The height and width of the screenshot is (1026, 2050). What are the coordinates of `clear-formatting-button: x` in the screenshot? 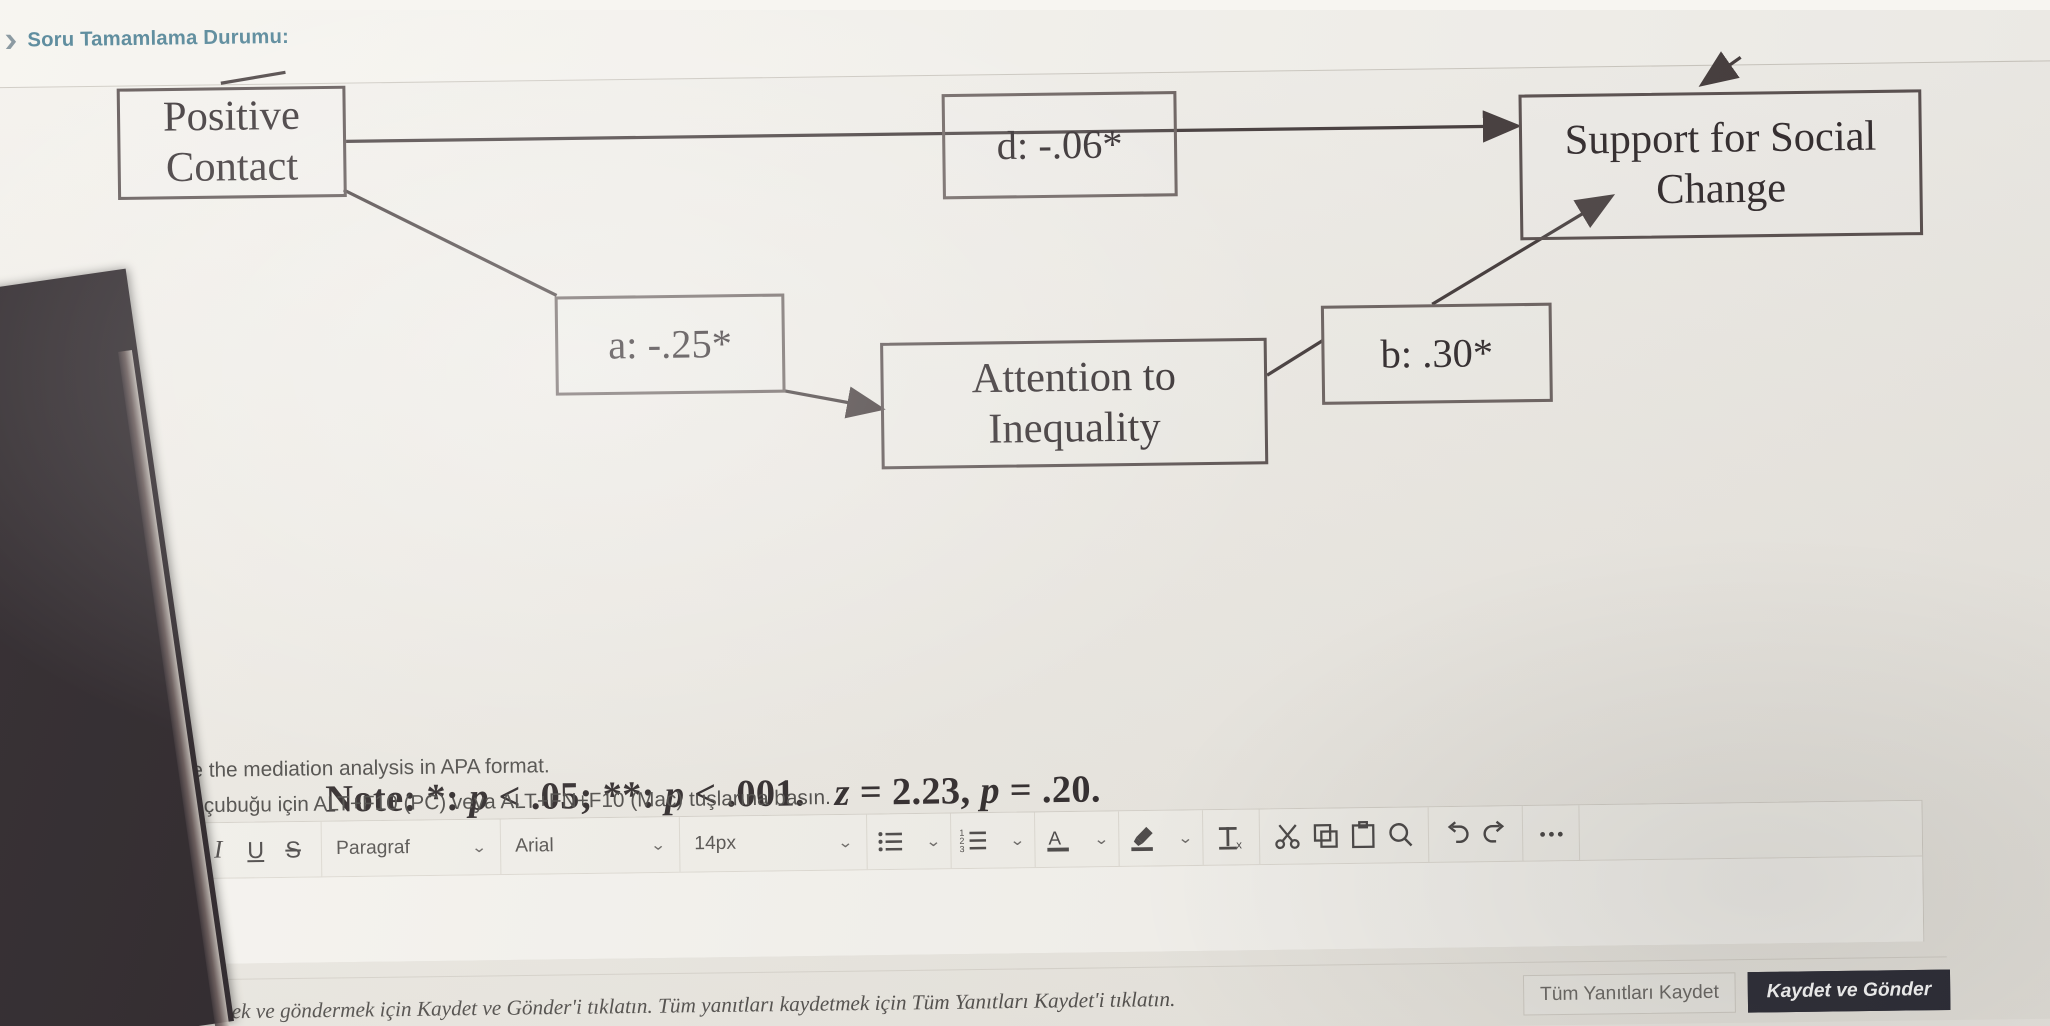 It's located at (1231, 837).